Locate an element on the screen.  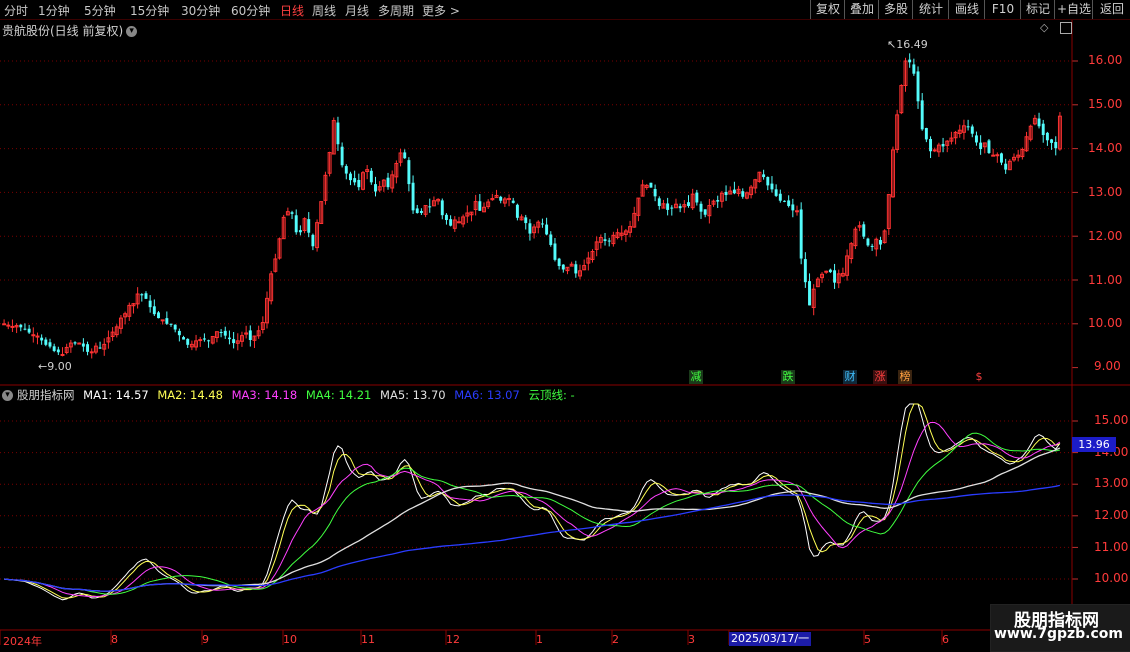
event-reduce: 减 is located at coordinates (696, 377).